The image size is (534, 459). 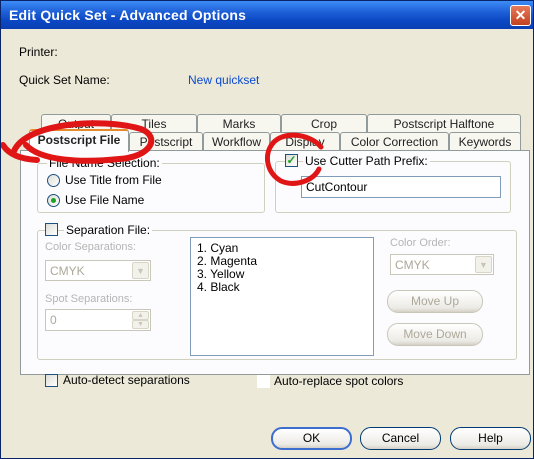 What do you see at coordinates (128, 15) in the screenshot?
I see `window-title: Edit Quick Set - Advanced Options` at bounding box center [128, 15].